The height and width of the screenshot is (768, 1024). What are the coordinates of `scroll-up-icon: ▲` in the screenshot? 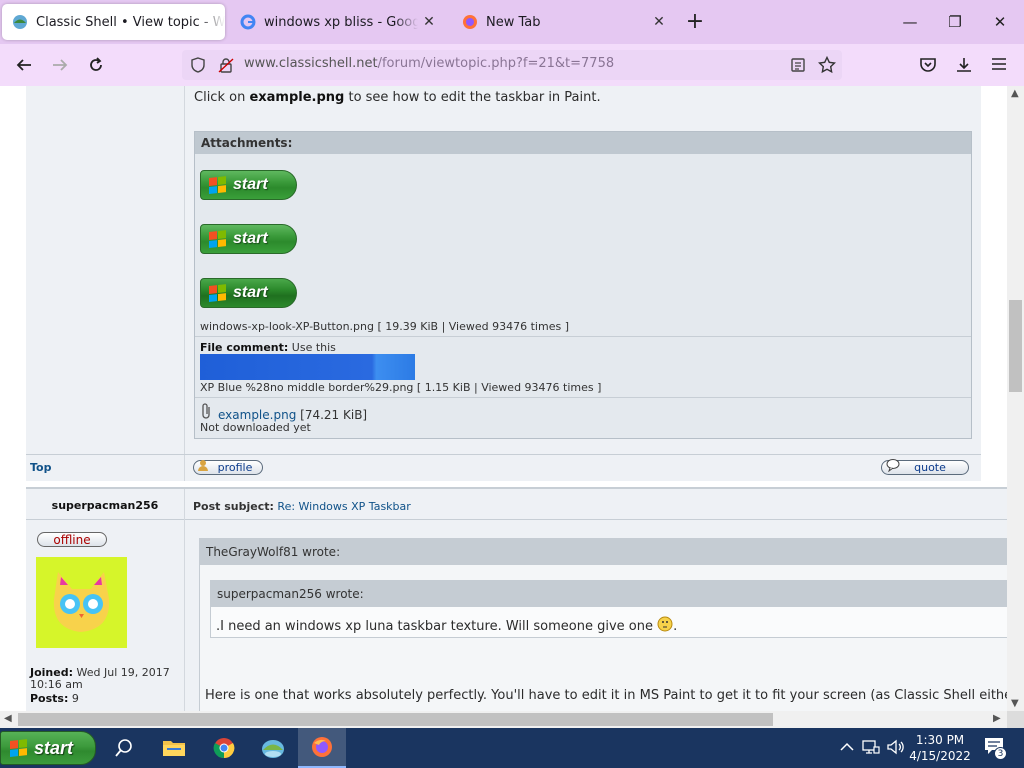 It's located at (1015, 93).